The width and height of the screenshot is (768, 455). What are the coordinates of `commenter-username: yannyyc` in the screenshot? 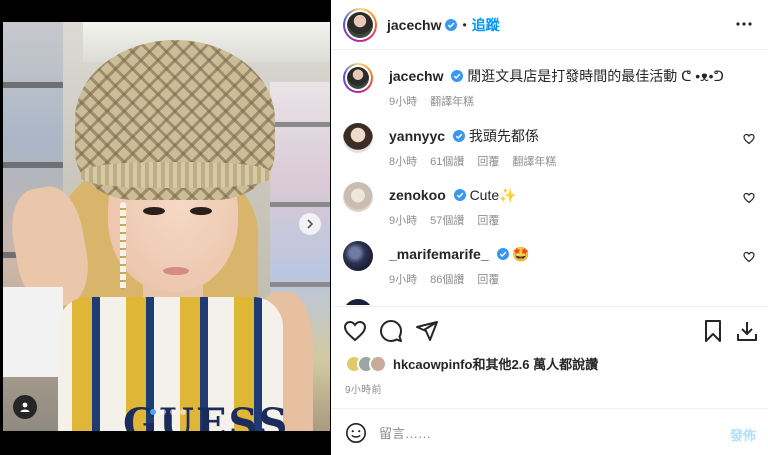 It's located at (417, 136).